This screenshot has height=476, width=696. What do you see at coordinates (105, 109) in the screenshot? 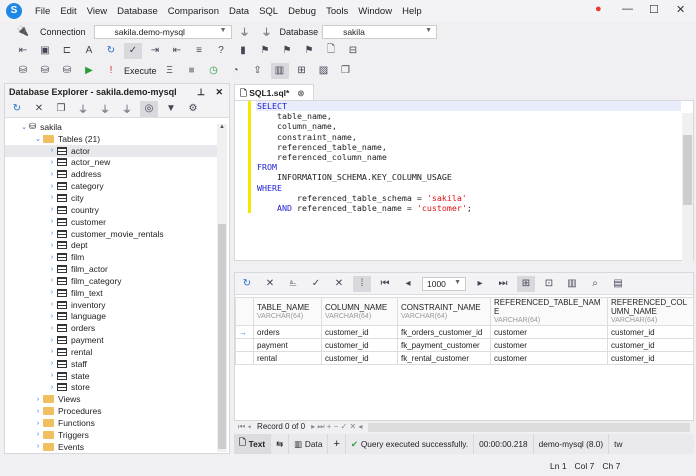
I see `edit-connection-icon: ⏚` at bounding box center [105, 109].